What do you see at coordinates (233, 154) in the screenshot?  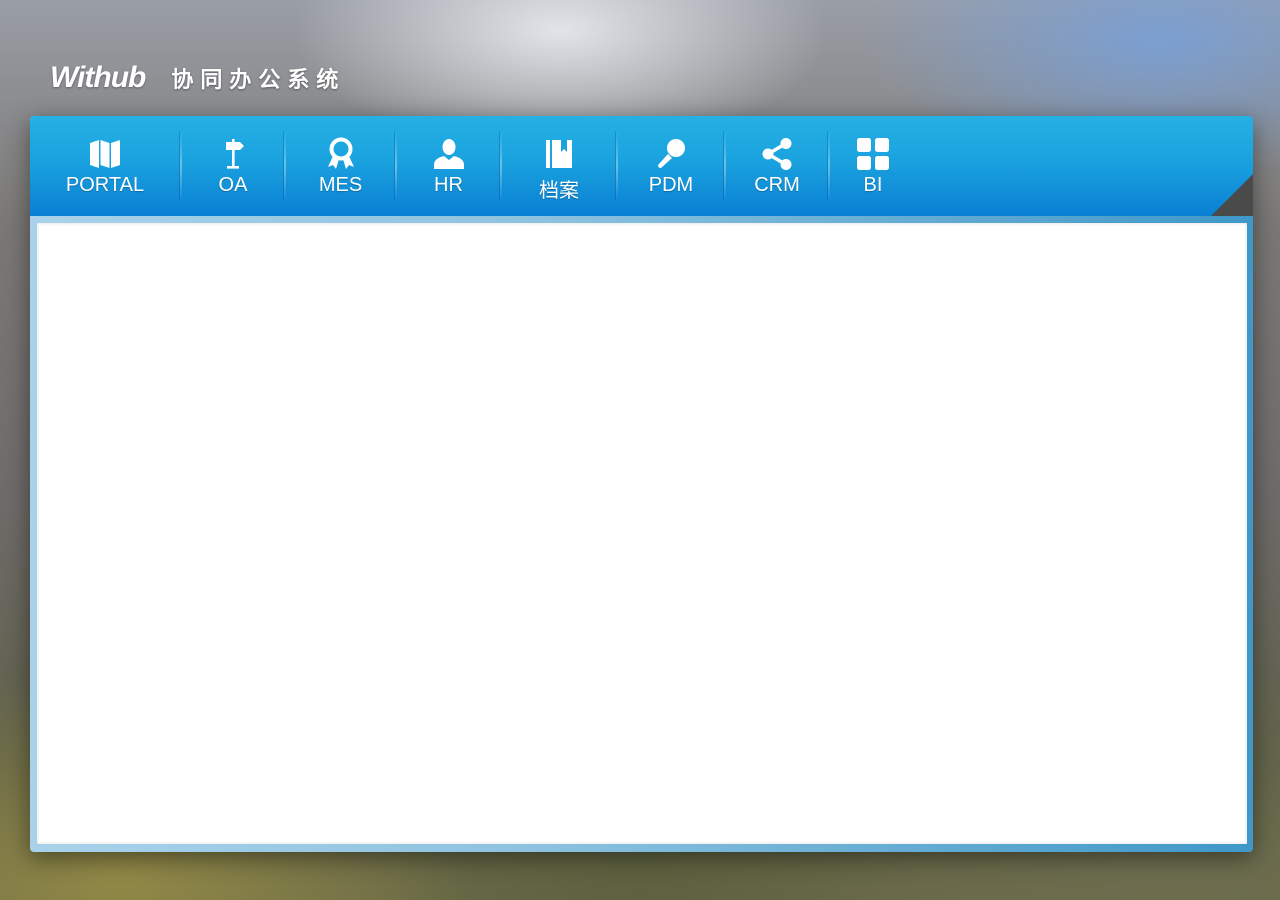 I see `signpost-icon` at bounding box center [233, 154].